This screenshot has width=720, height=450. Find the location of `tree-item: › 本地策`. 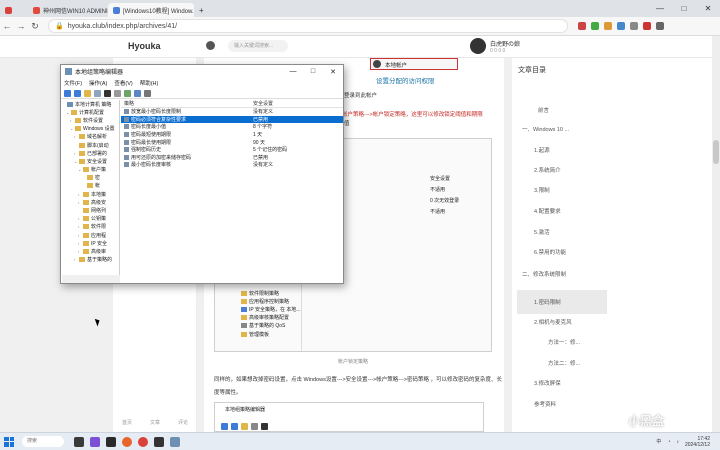

tree-item: › 本地策 is located at coordinates (90, 194).